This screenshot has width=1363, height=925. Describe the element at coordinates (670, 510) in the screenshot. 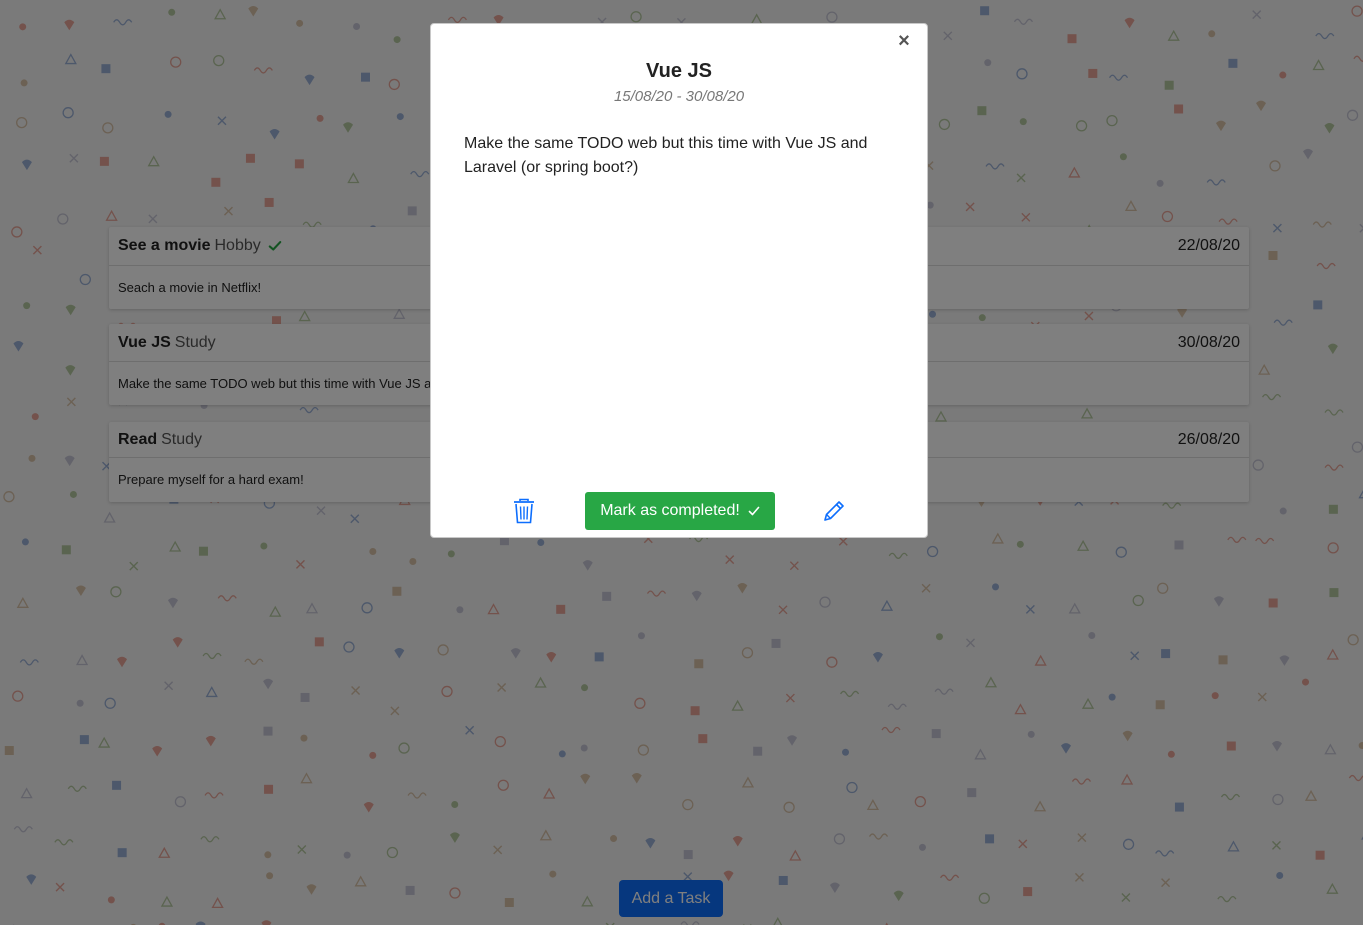

I see `mark-completed-label: Mark as completed!` at that location.